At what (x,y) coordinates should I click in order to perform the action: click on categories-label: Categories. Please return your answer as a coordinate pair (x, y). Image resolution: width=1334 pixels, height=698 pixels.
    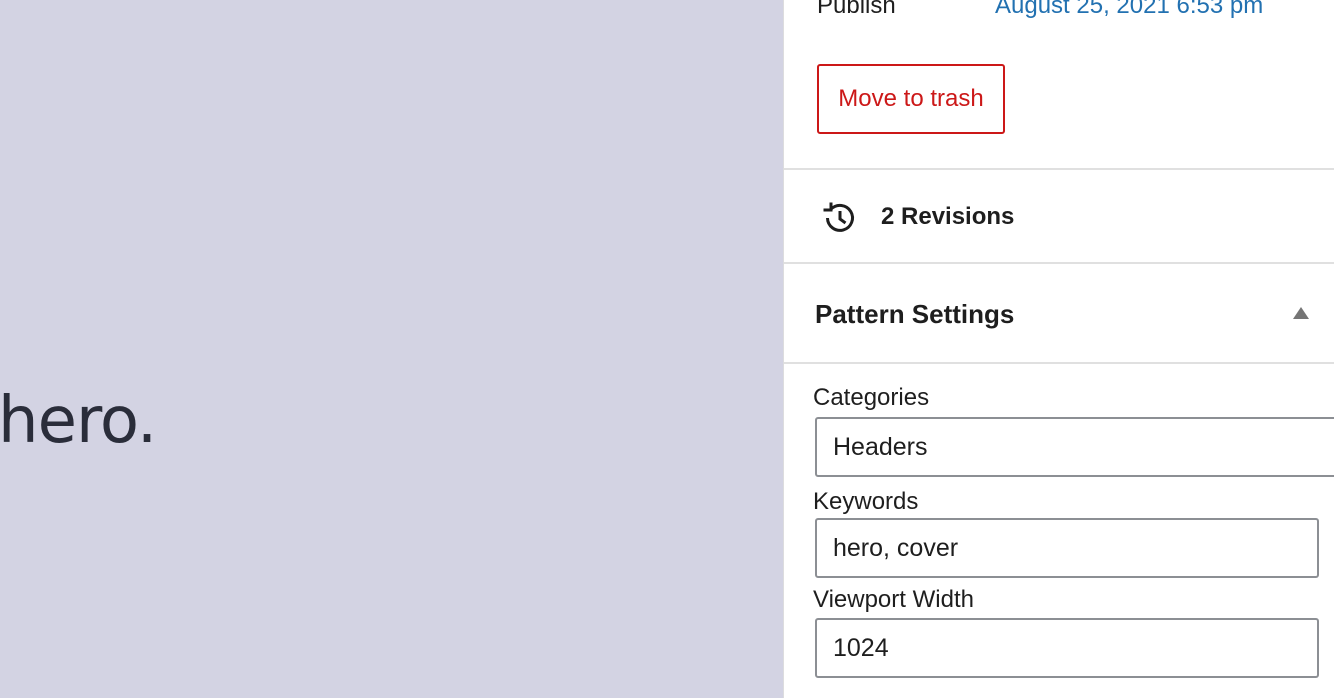
    Looking at the image, I should click on (871, 397).